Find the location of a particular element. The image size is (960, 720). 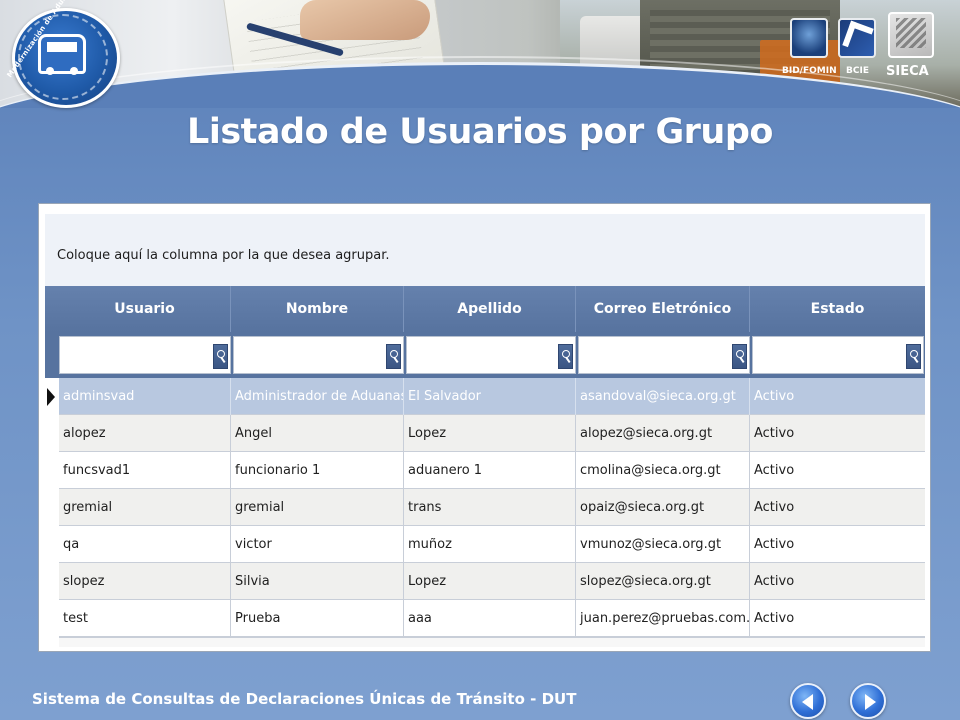

next-button is located at coordinates (868, 701).